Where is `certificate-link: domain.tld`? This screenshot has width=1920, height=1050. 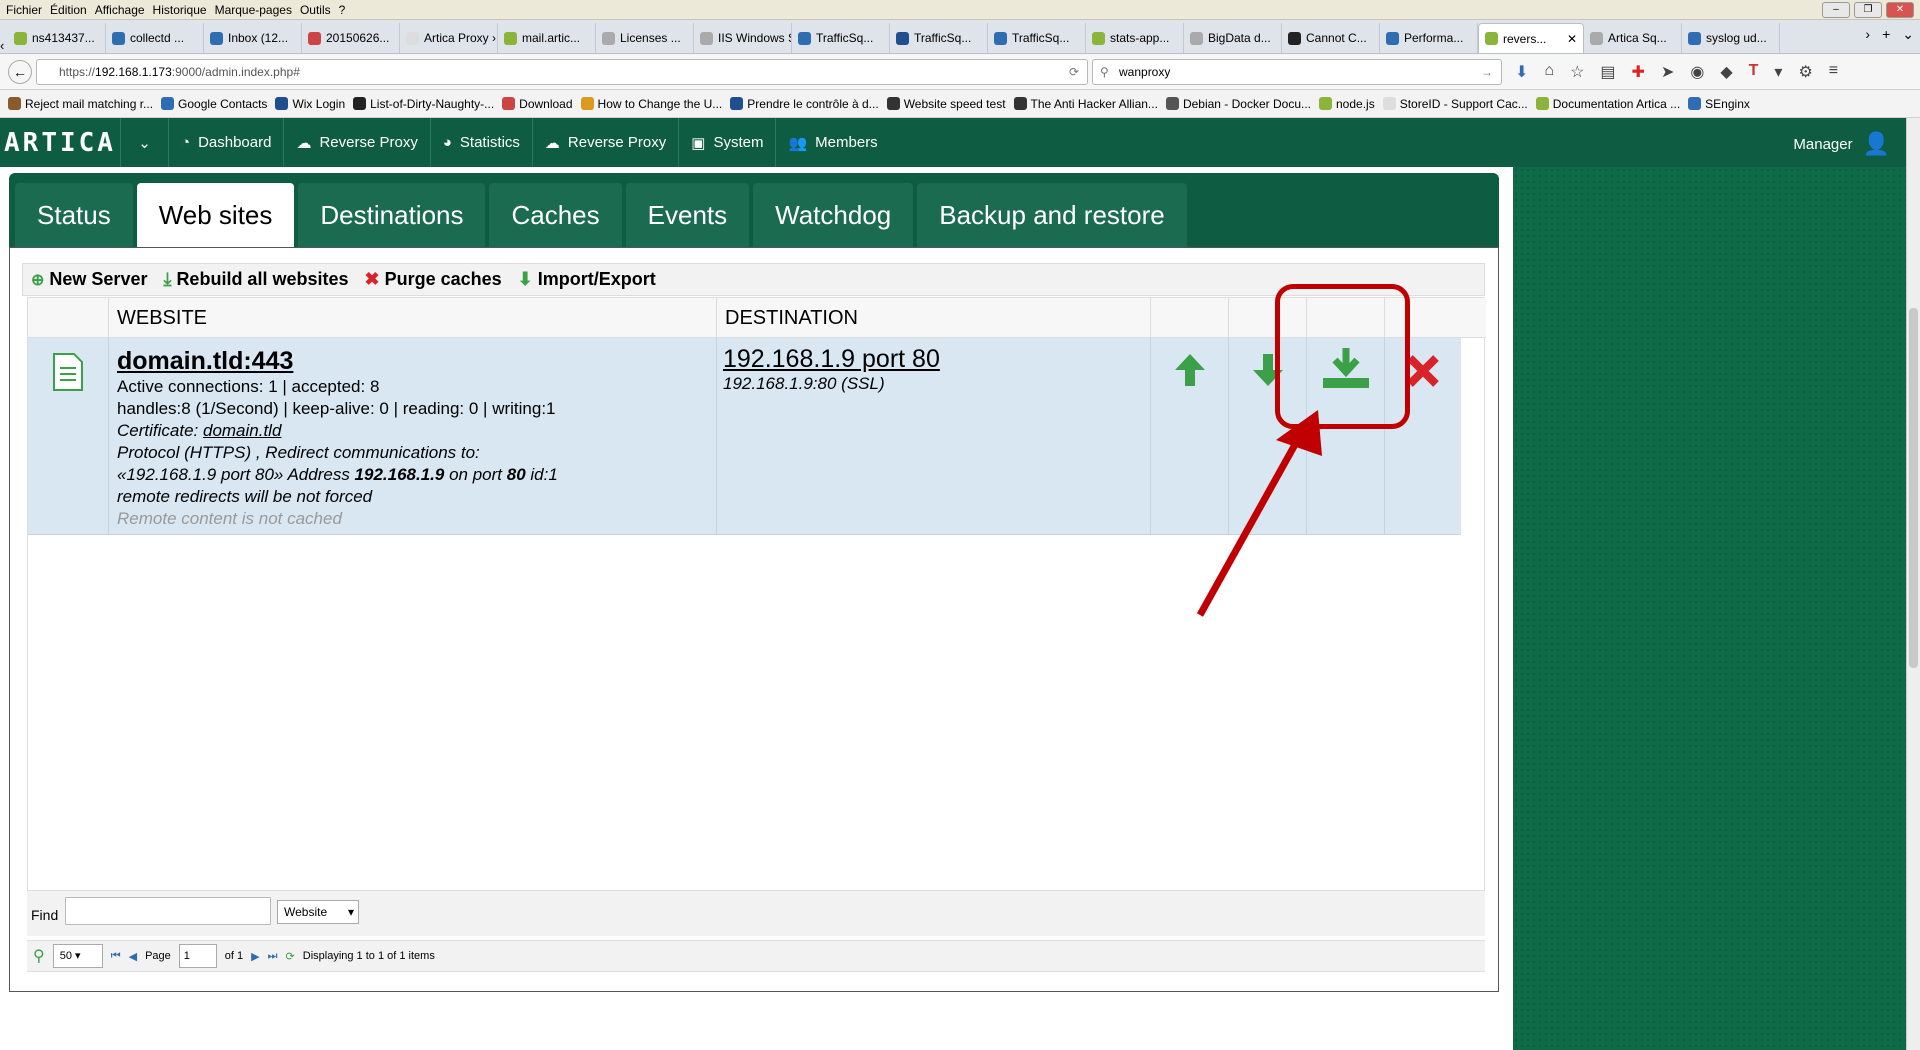
certificate-link: domain.tld is located at coordinates (242, 430).